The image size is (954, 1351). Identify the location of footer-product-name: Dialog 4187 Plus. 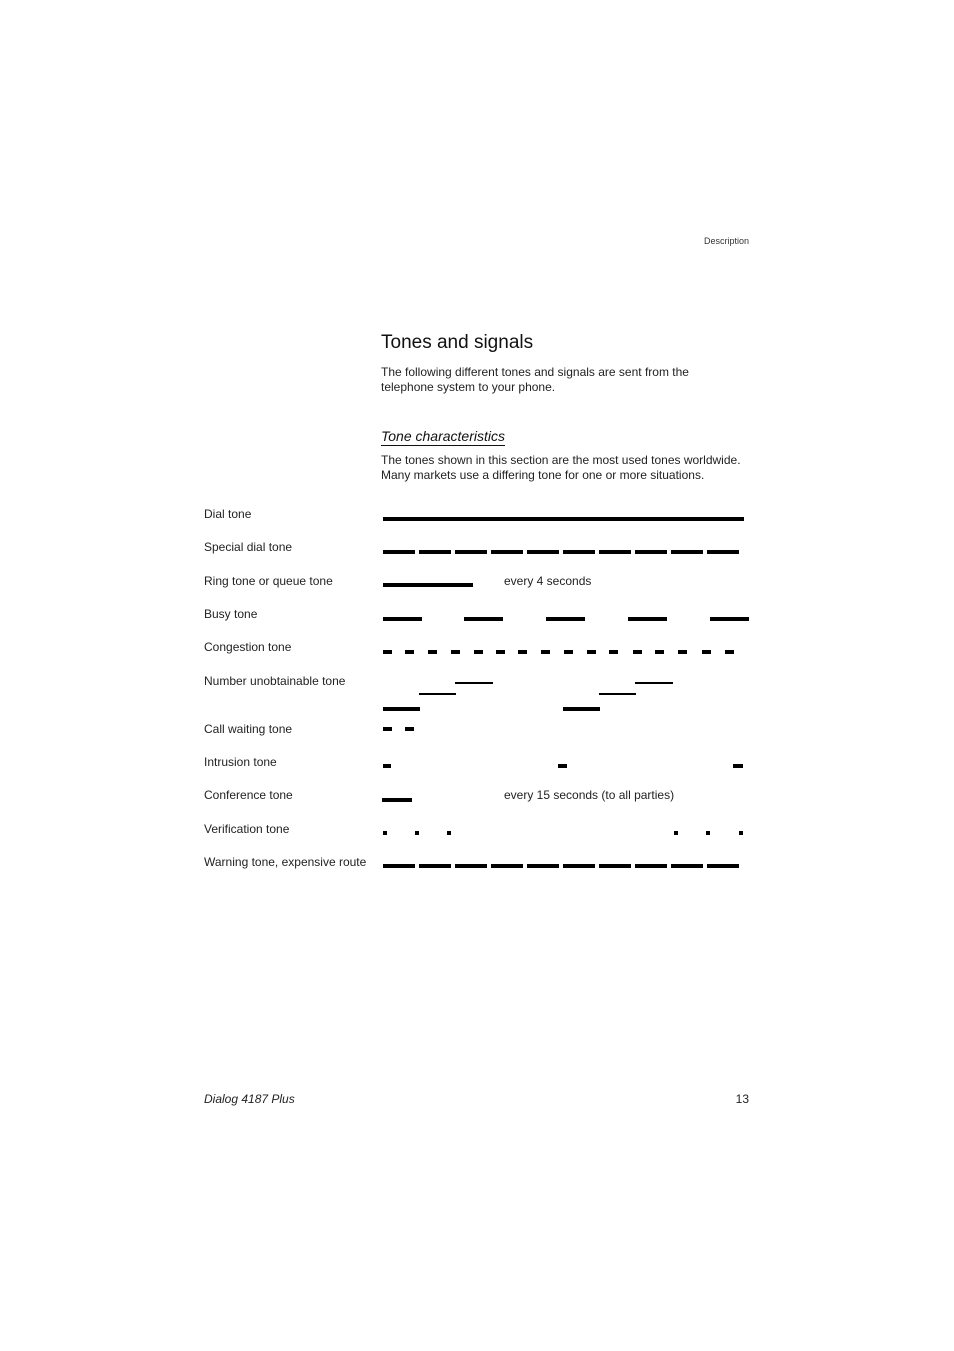
(249, 1099).